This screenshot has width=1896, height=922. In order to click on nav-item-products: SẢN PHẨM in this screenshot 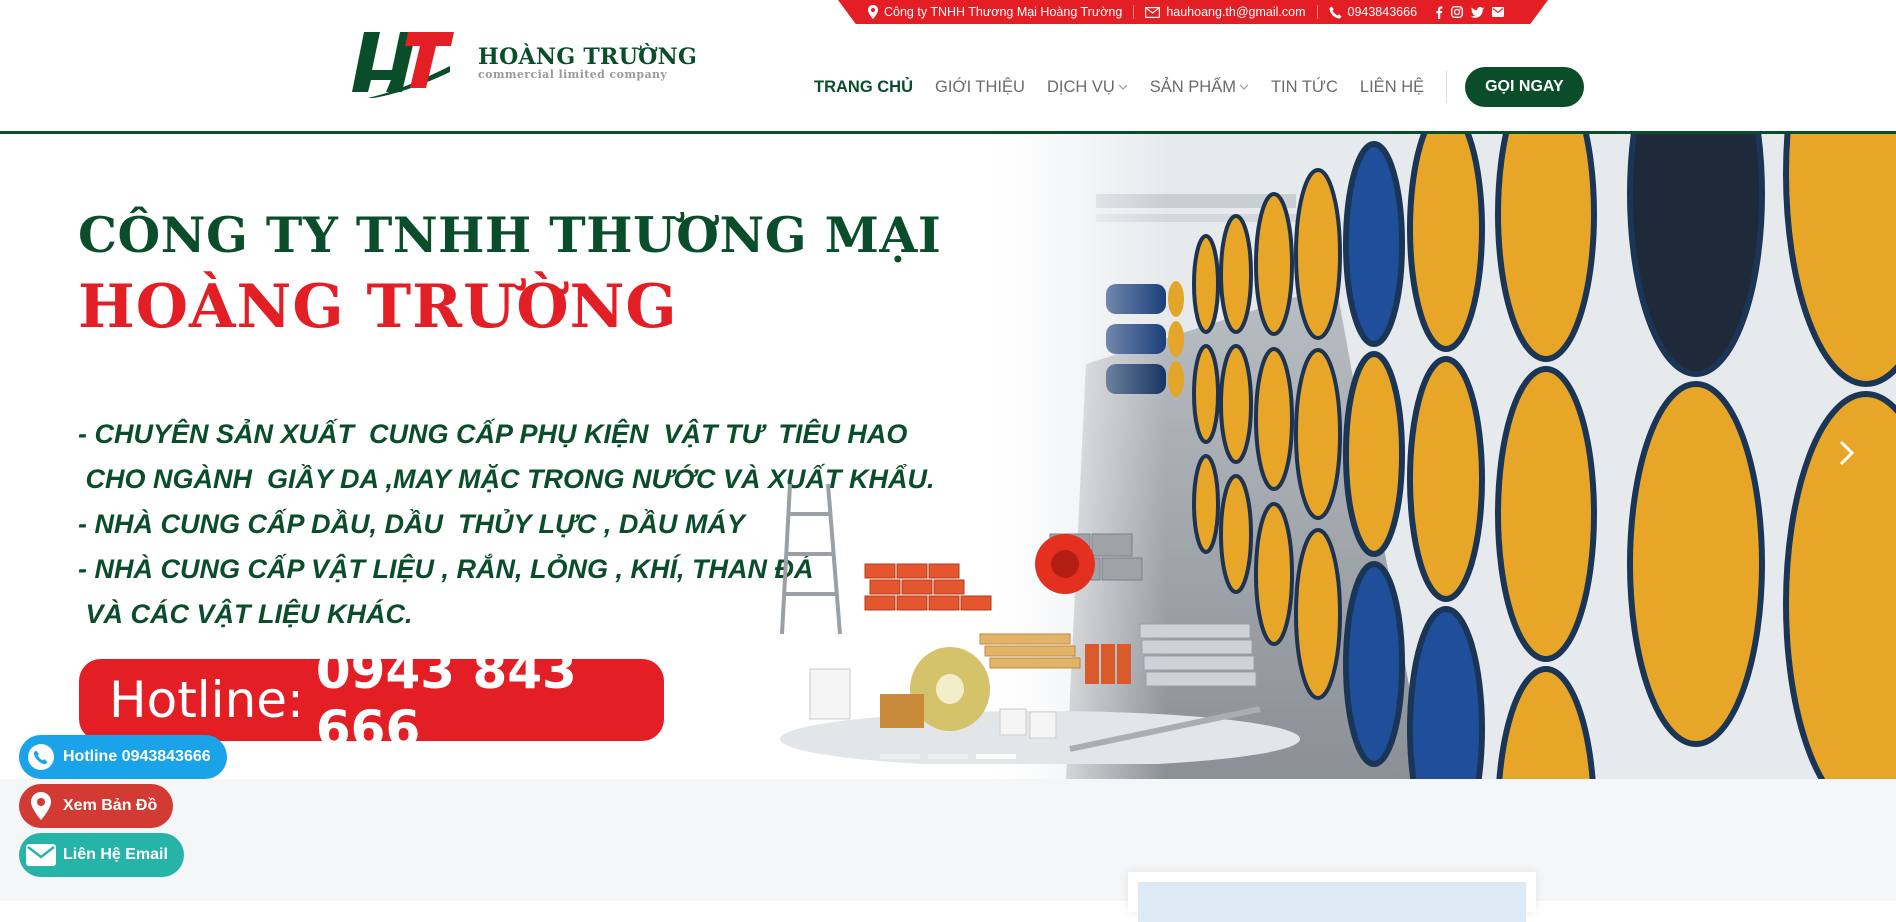, I will do `click(1199, 87)`.